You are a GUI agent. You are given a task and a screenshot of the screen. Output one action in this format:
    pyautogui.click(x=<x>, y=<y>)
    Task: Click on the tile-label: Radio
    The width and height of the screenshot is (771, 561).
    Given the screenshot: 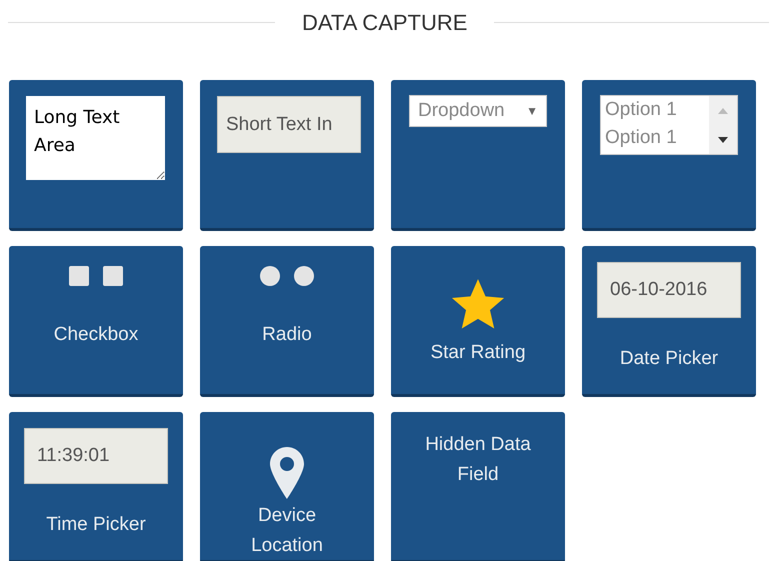 What is the action you would take?
    pyautogui.click(x=287, y=334)
    